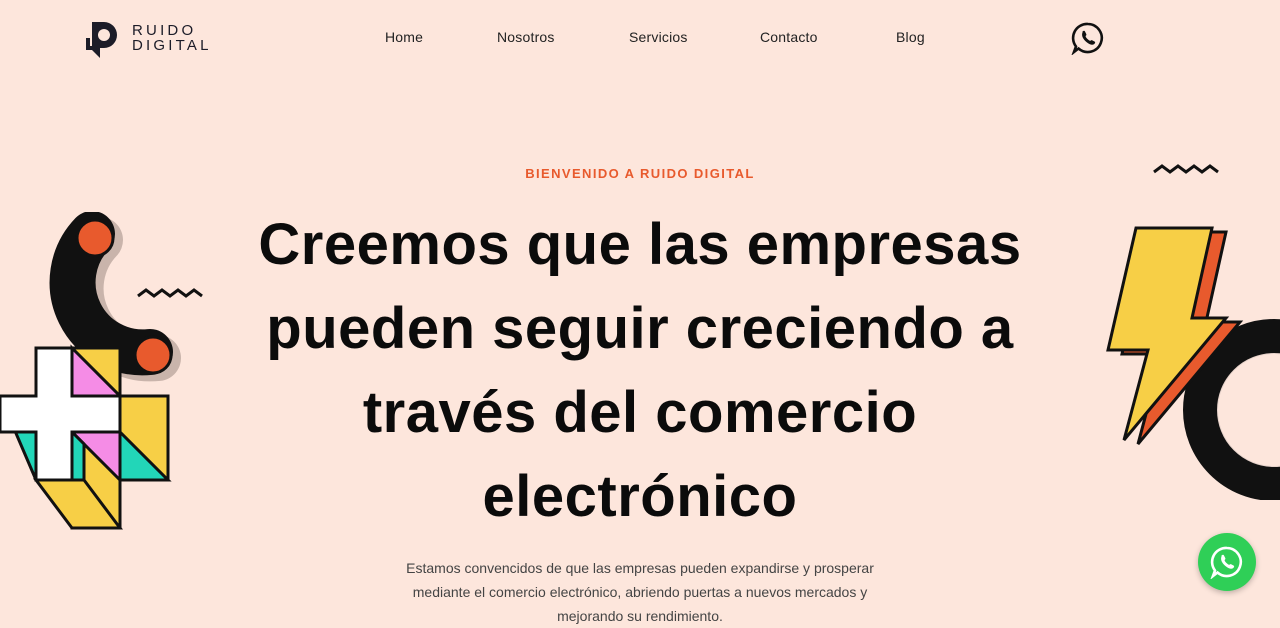 Image resolution: width=1280 pixels, height=628 pixels. Describe the element at coordinates (1193, 332) in the screenshot. I see `right-decoration` at that location.